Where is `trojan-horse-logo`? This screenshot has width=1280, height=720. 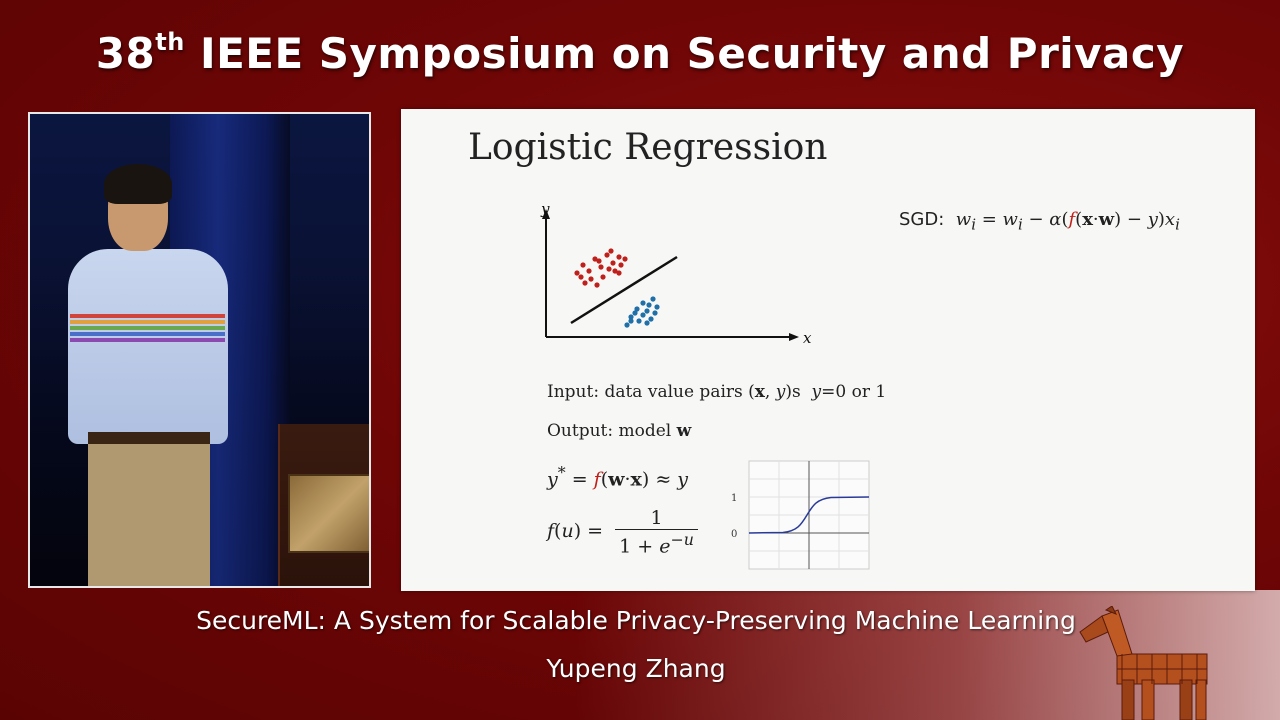
trojan-horse-logo is located at coordinates (1143, 663).